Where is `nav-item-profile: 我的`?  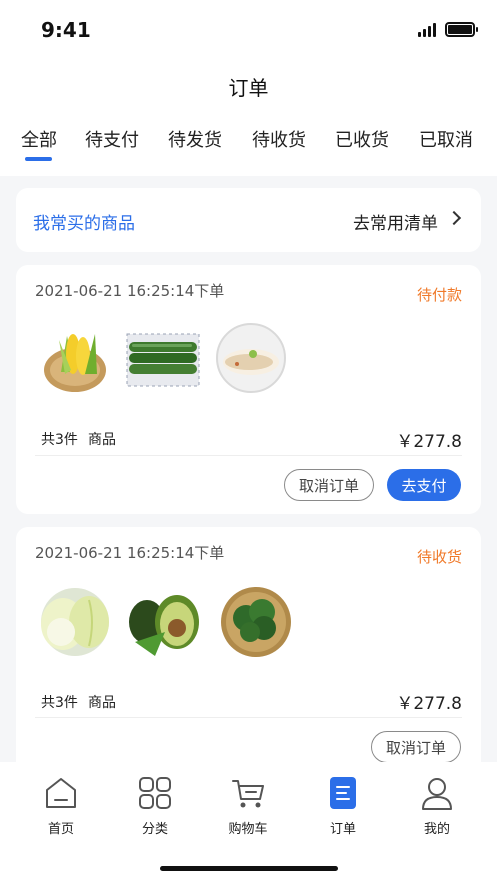
nav-item-profile: 我的 is located at coordinates (437, 806).